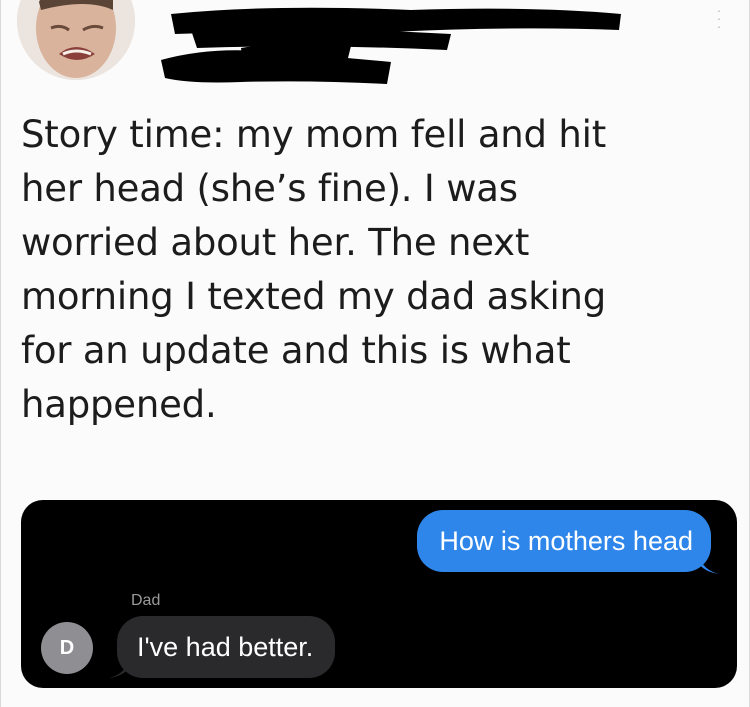  What do you see at coordinates (226, 647) in the screenshot?
I see `incoming-message-bubble: I've had better.` at bounding box center [226, 647].